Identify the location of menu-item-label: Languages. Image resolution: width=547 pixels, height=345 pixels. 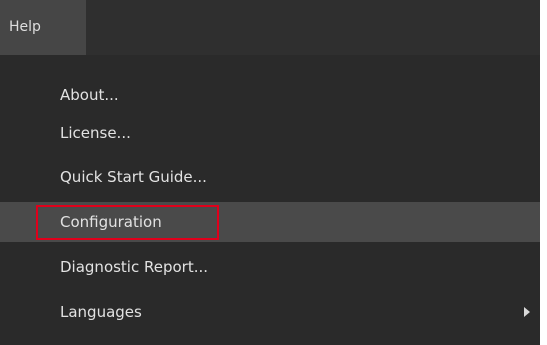
(101, 312).